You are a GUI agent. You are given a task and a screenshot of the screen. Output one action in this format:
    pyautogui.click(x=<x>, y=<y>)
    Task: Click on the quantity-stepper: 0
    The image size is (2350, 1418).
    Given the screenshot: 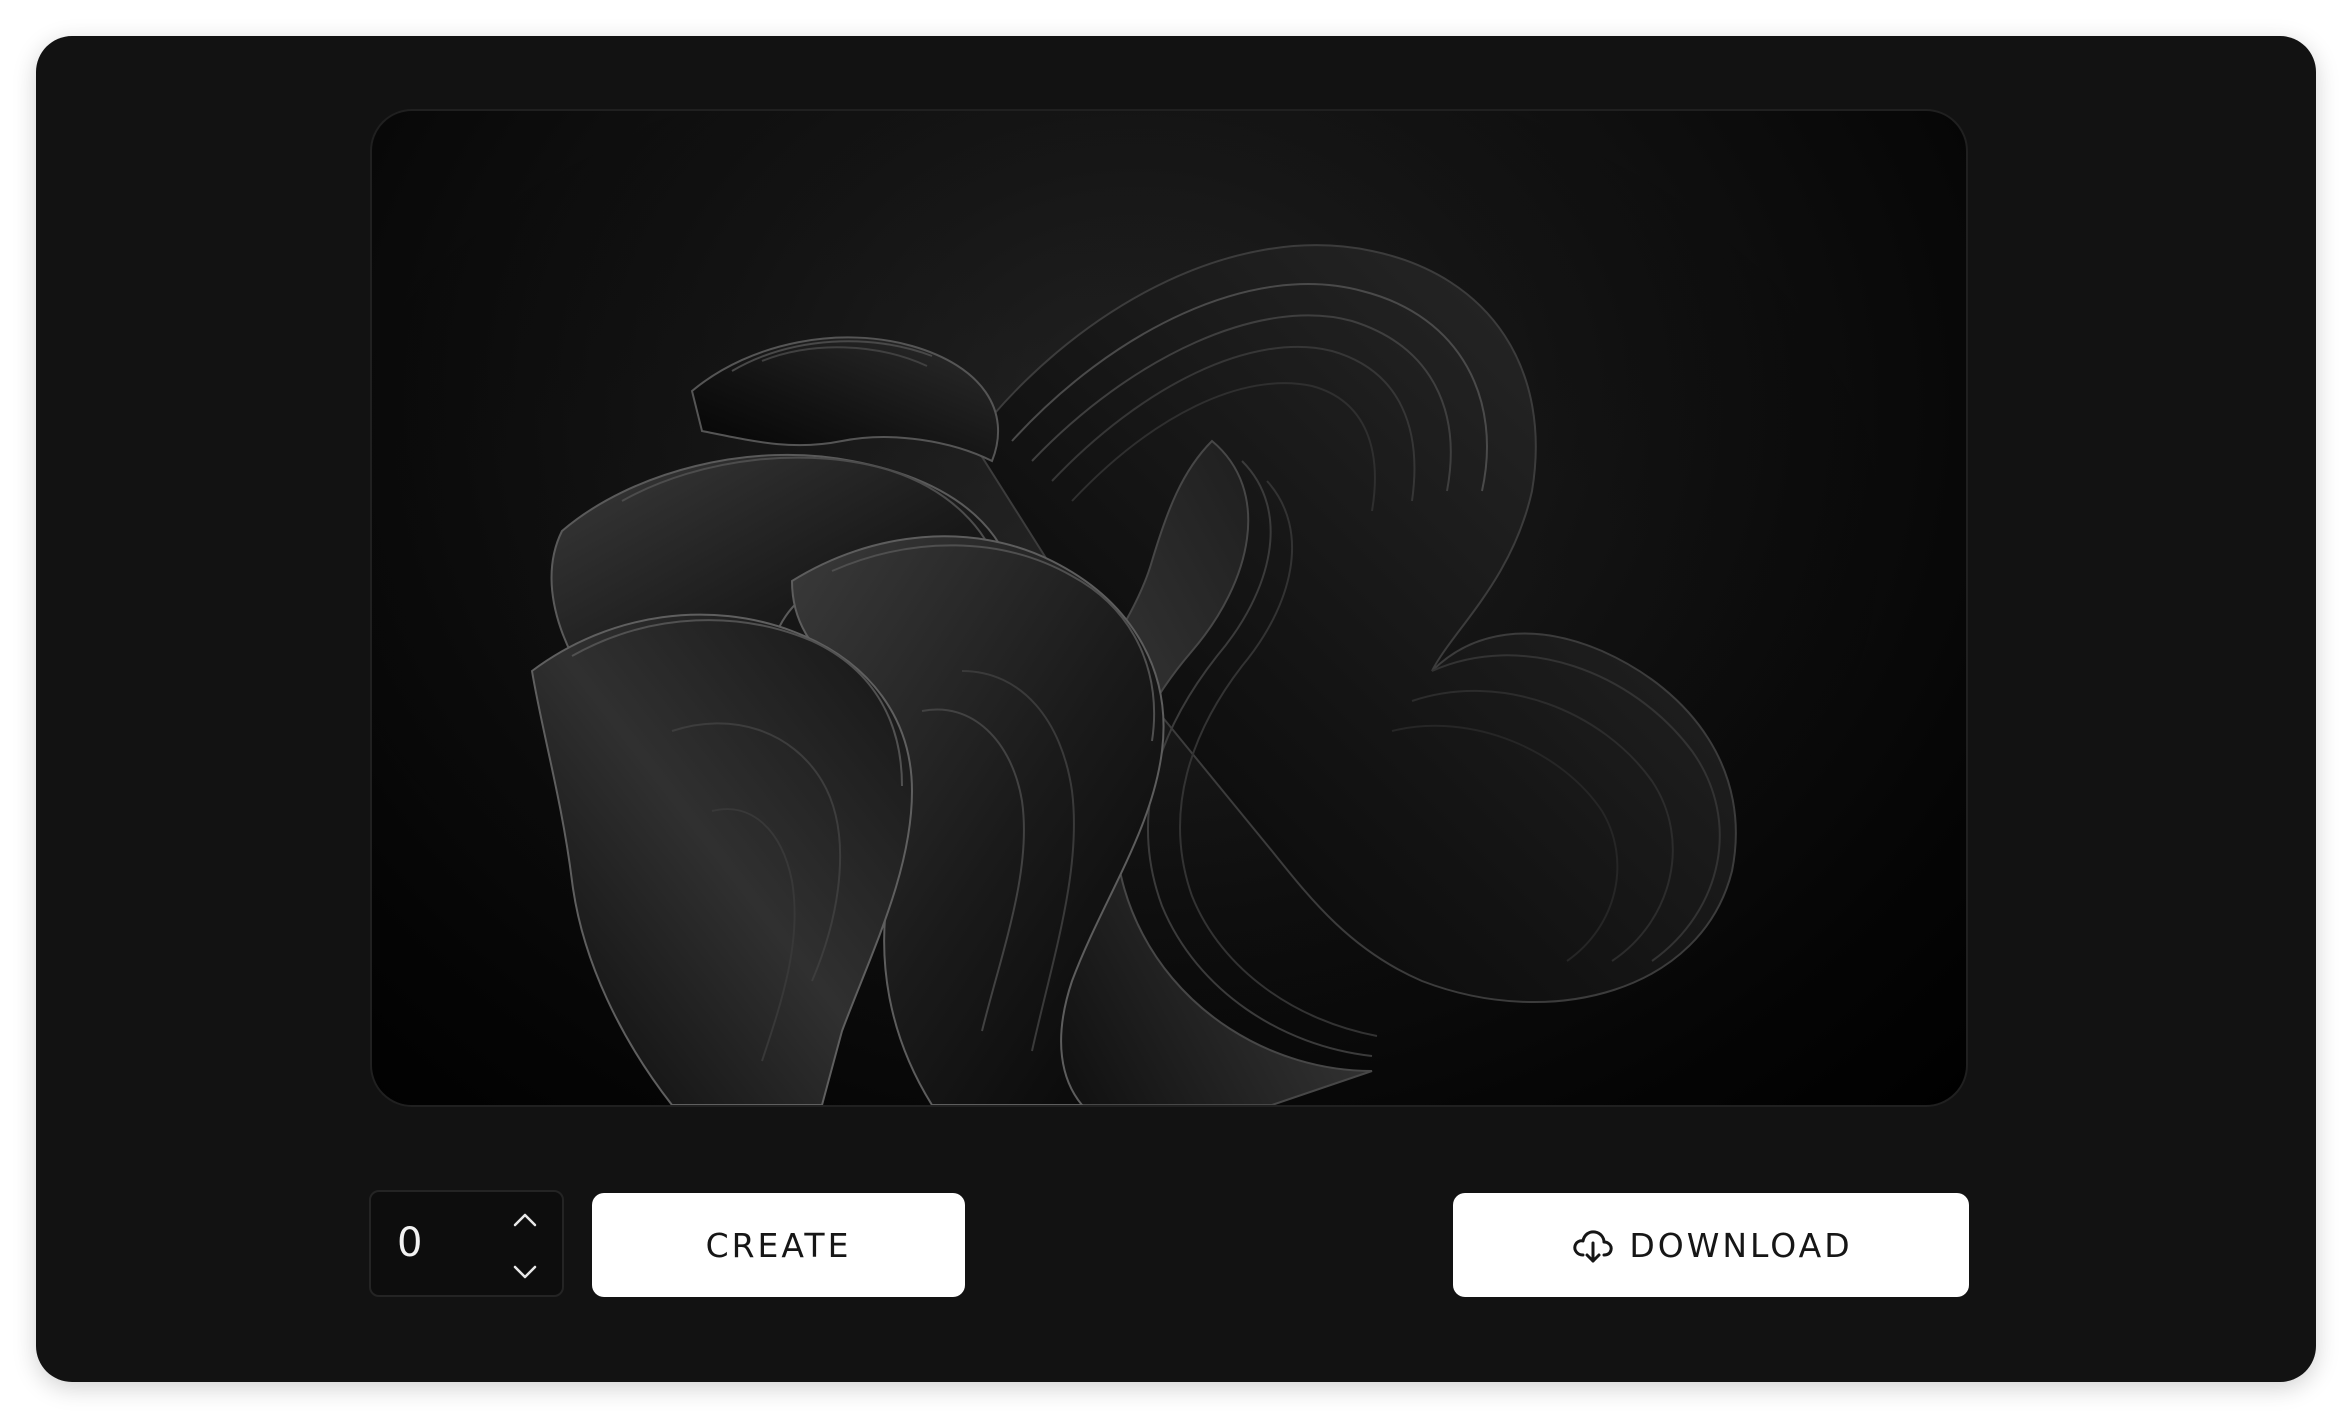 What is the action you would take?
    pyautogui.click(x=466, y=1243)
    